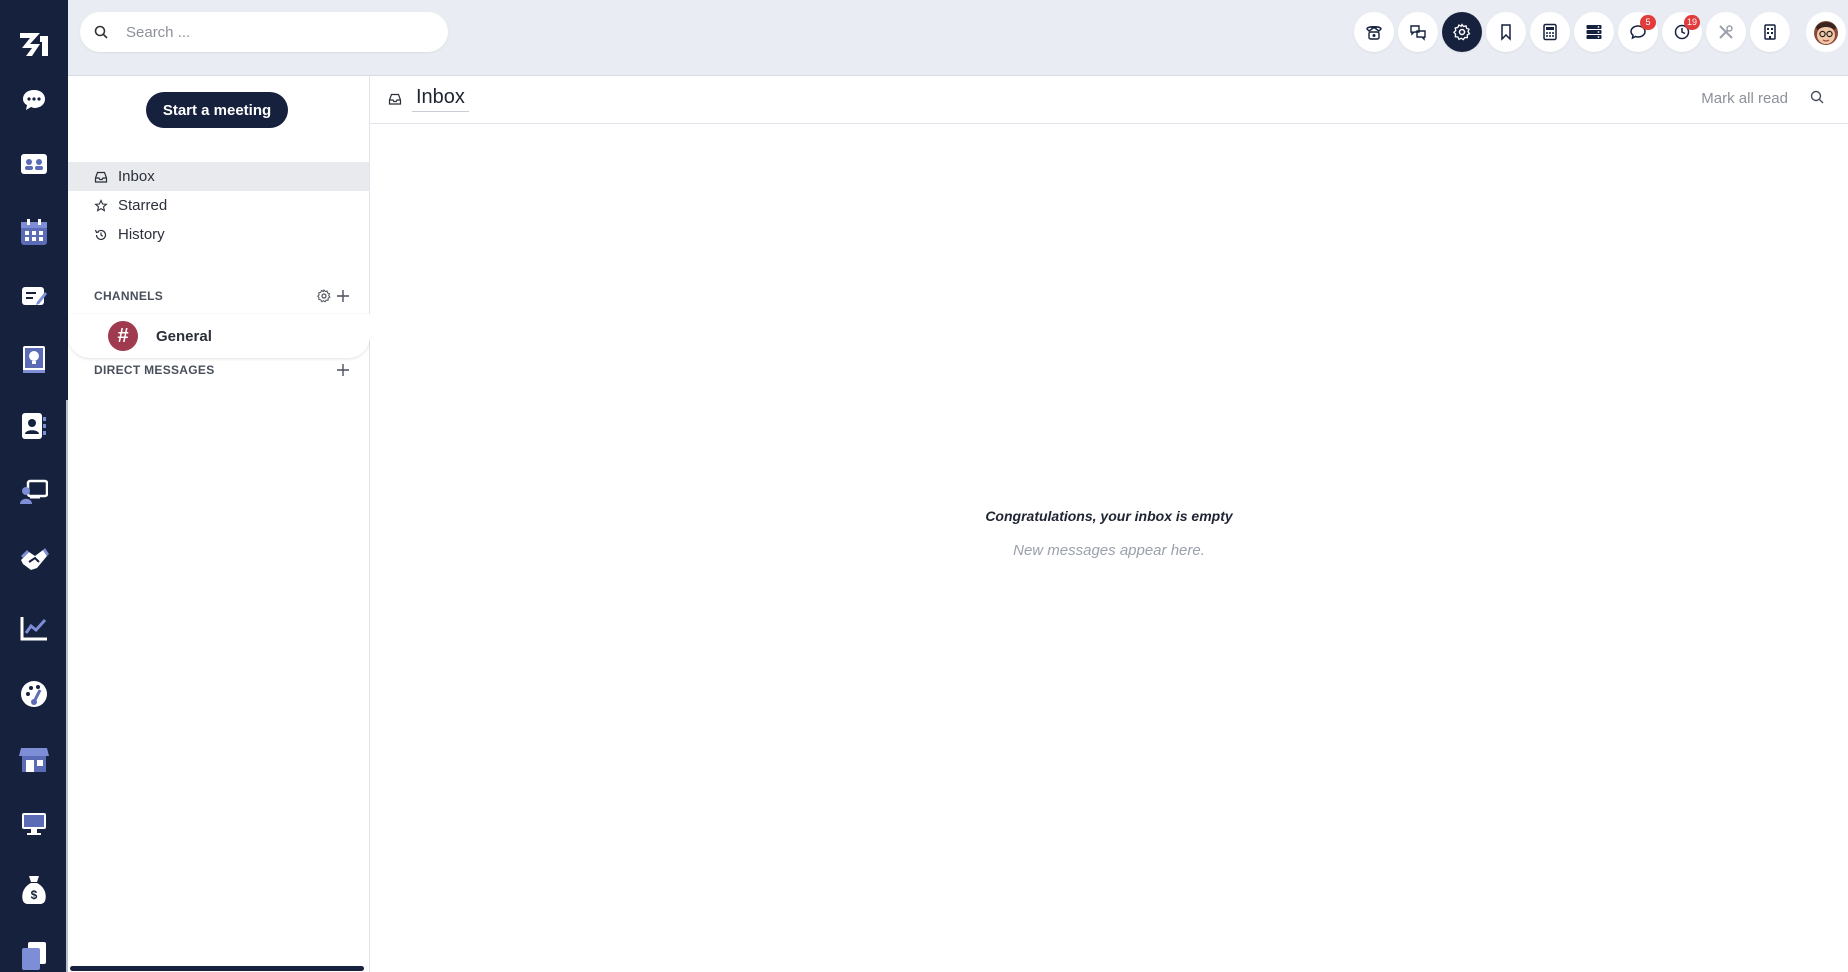  What do you see at coordinates (34, 560) in the screenshot?
I see `handshake-icon` at bounding box center [34, 560].